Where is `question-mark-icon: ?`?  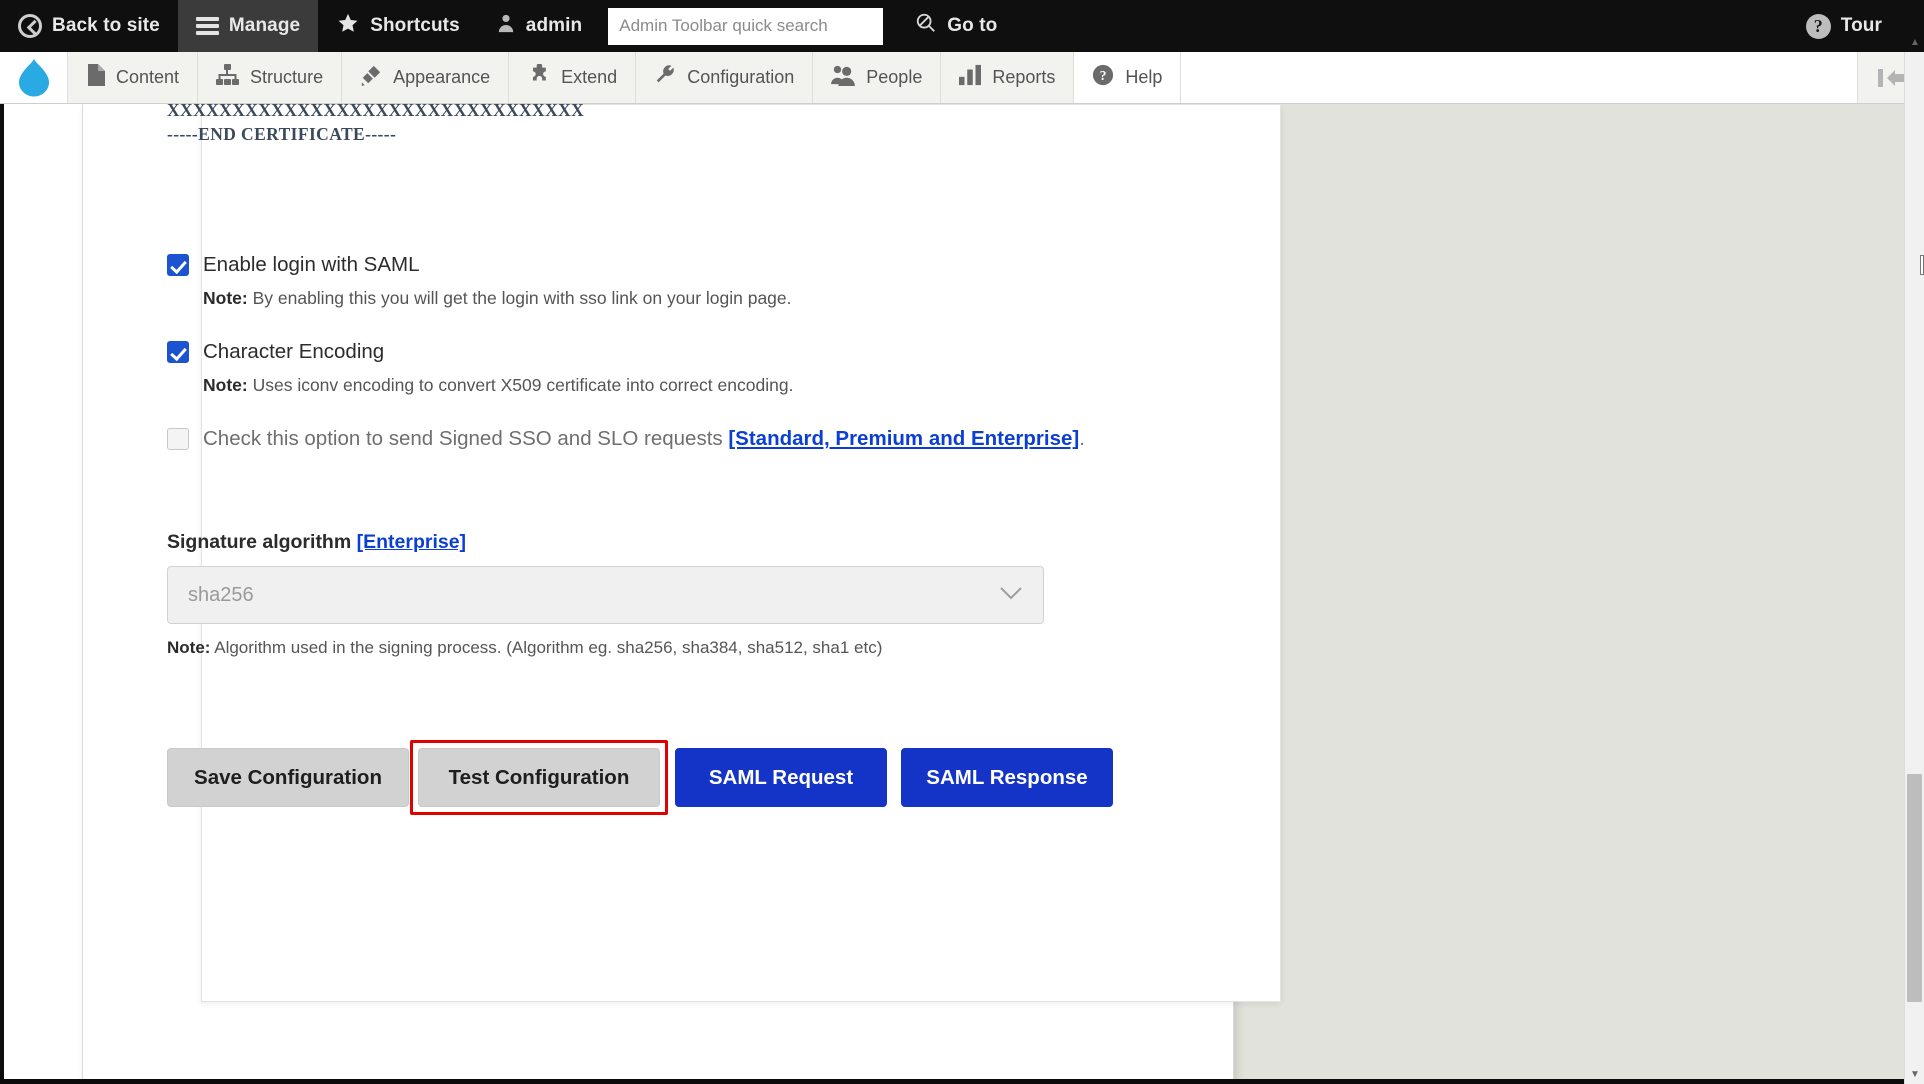 question-mark-icon: ? is located at coordinates (1818, 26).